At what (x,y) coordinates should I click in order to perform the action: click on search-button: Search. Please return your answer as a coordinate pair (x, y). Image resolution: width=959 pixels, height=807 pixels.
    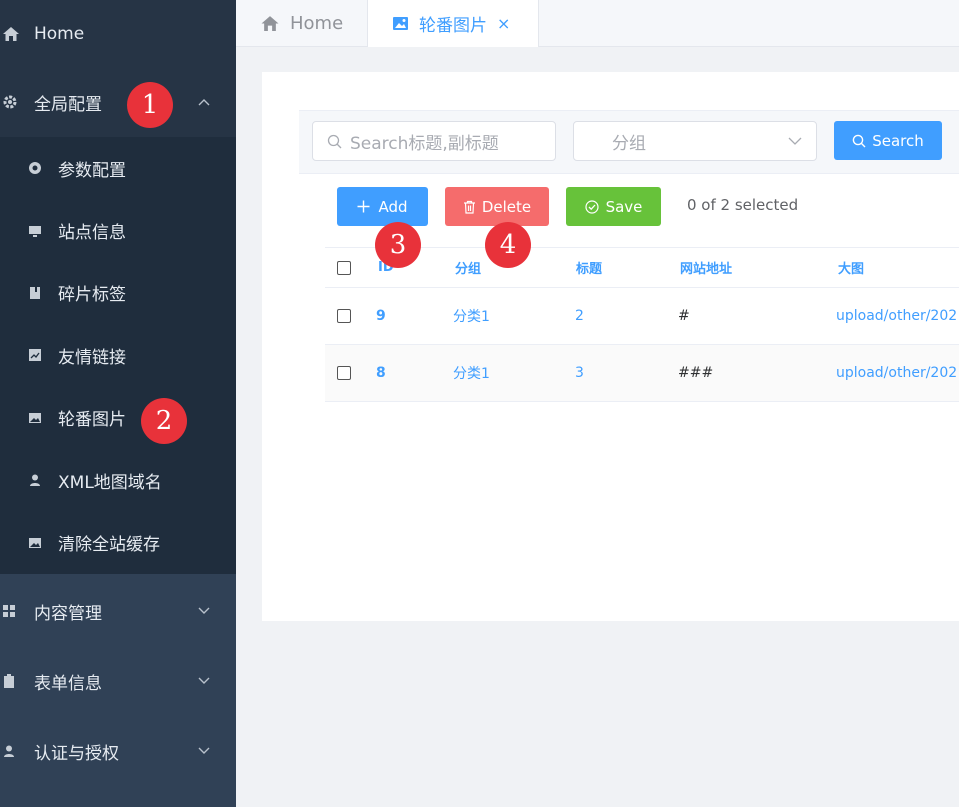
    Looking at the image, I should click on (888, 140).